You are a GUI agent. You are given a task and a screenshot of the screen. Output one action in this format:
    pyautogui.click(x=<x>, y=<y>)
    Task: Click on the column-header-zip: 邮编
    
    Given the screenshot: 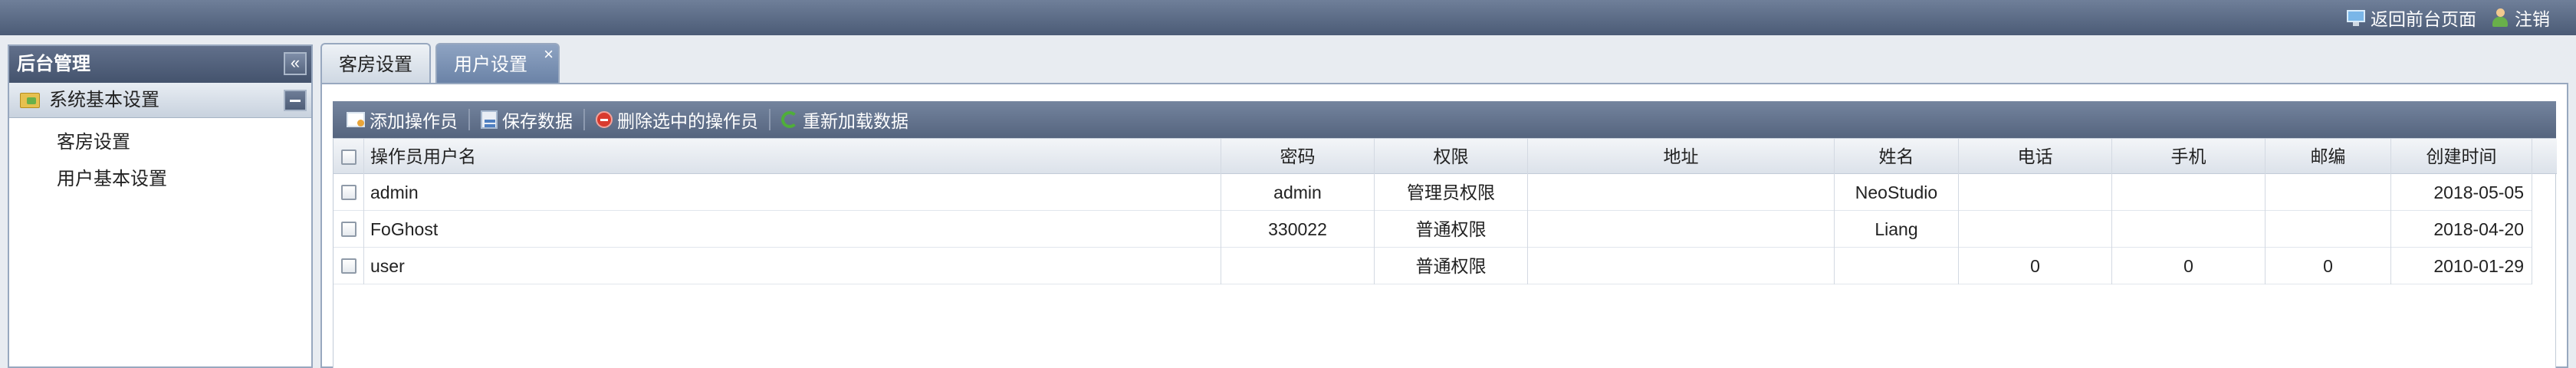 What is the action you would take?
    pyautogui.click(x=2329, y=156)
    